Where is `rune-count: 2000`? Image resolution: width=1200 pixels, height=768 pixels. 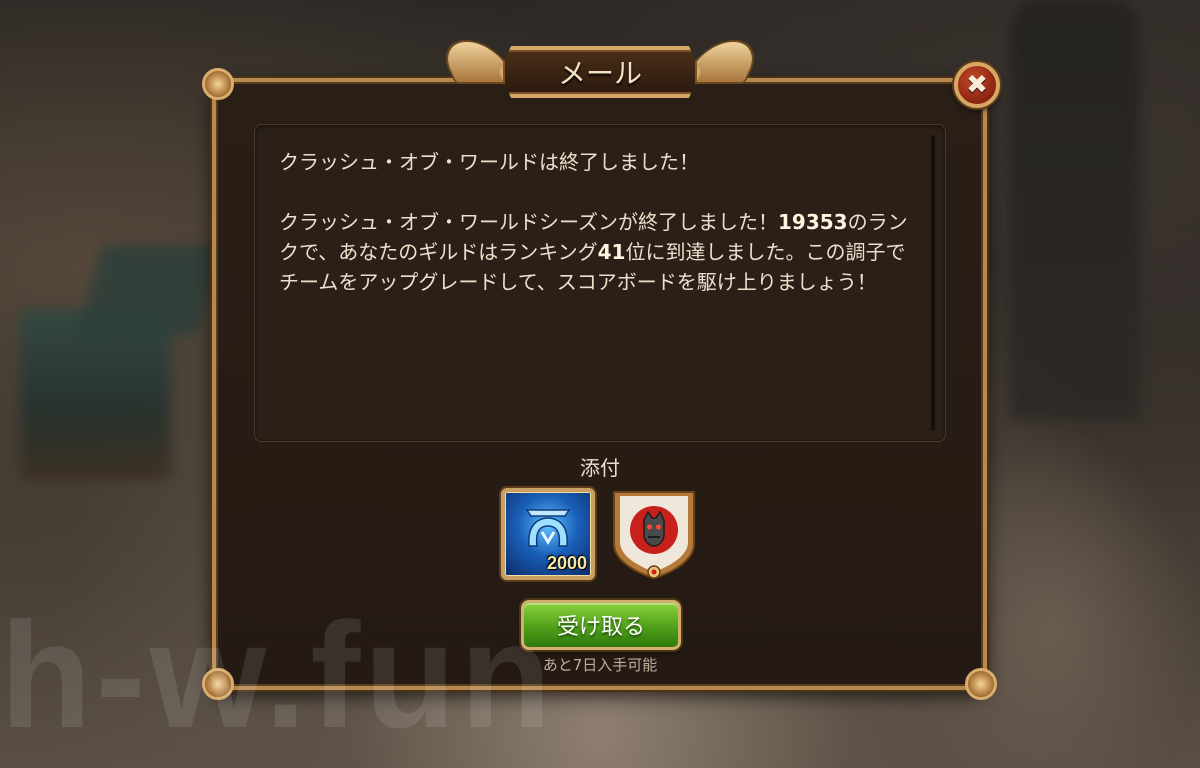
rune-count: 2000 is located at coordinates (566, 563).